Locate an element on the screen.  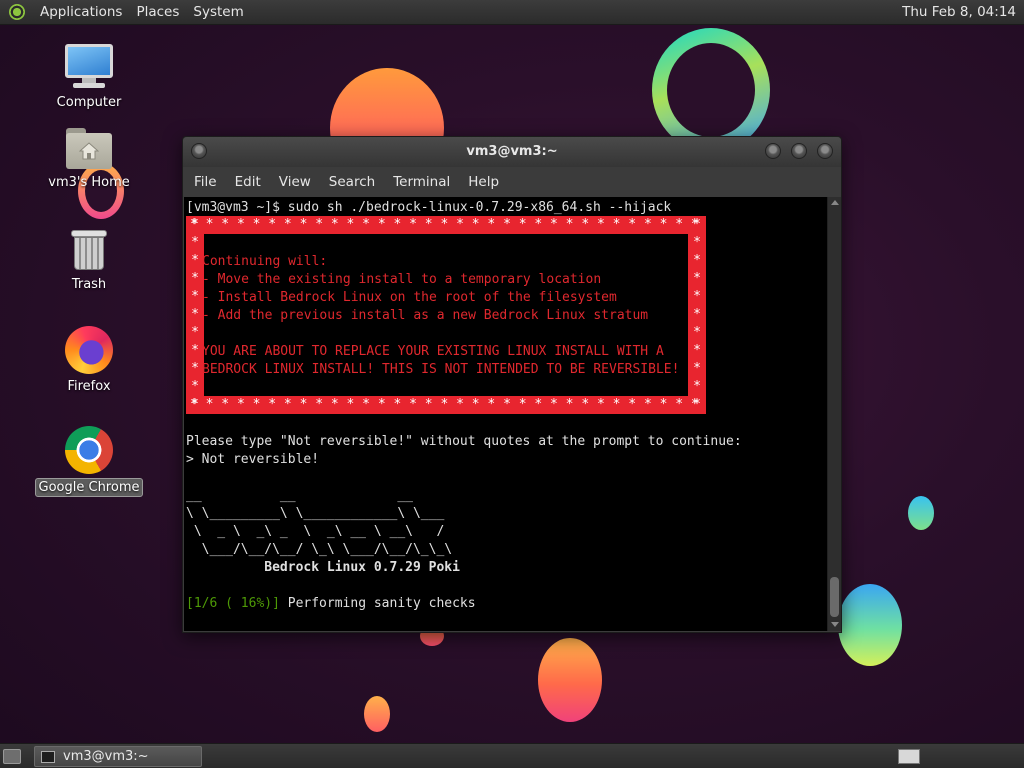
desktop-icon-label: vm3's Home is located at coordinates (89, 182).